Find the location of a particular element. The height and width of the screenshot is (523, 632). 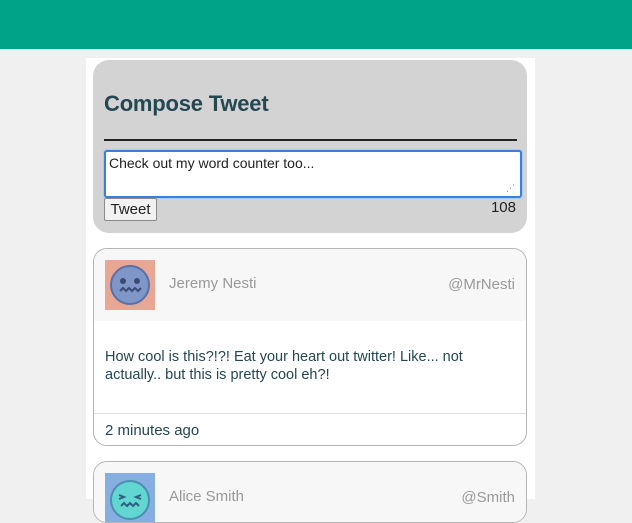

tweet-footer-divider is located at coordinates (310, 413).